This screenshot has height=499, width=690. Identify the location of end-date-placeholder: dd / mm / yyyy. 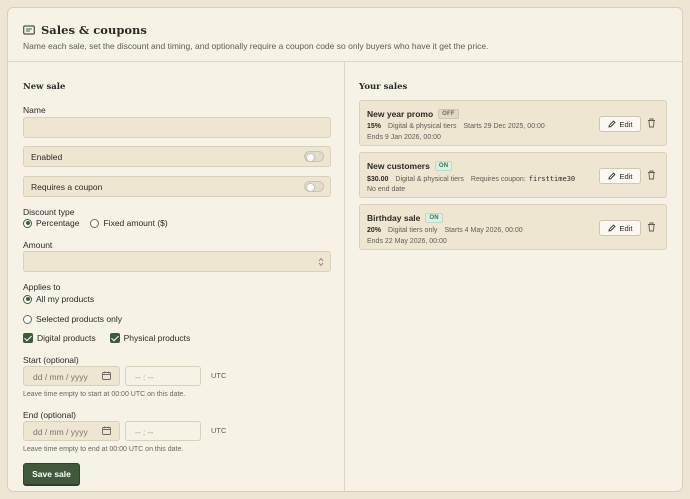
(60, 432).